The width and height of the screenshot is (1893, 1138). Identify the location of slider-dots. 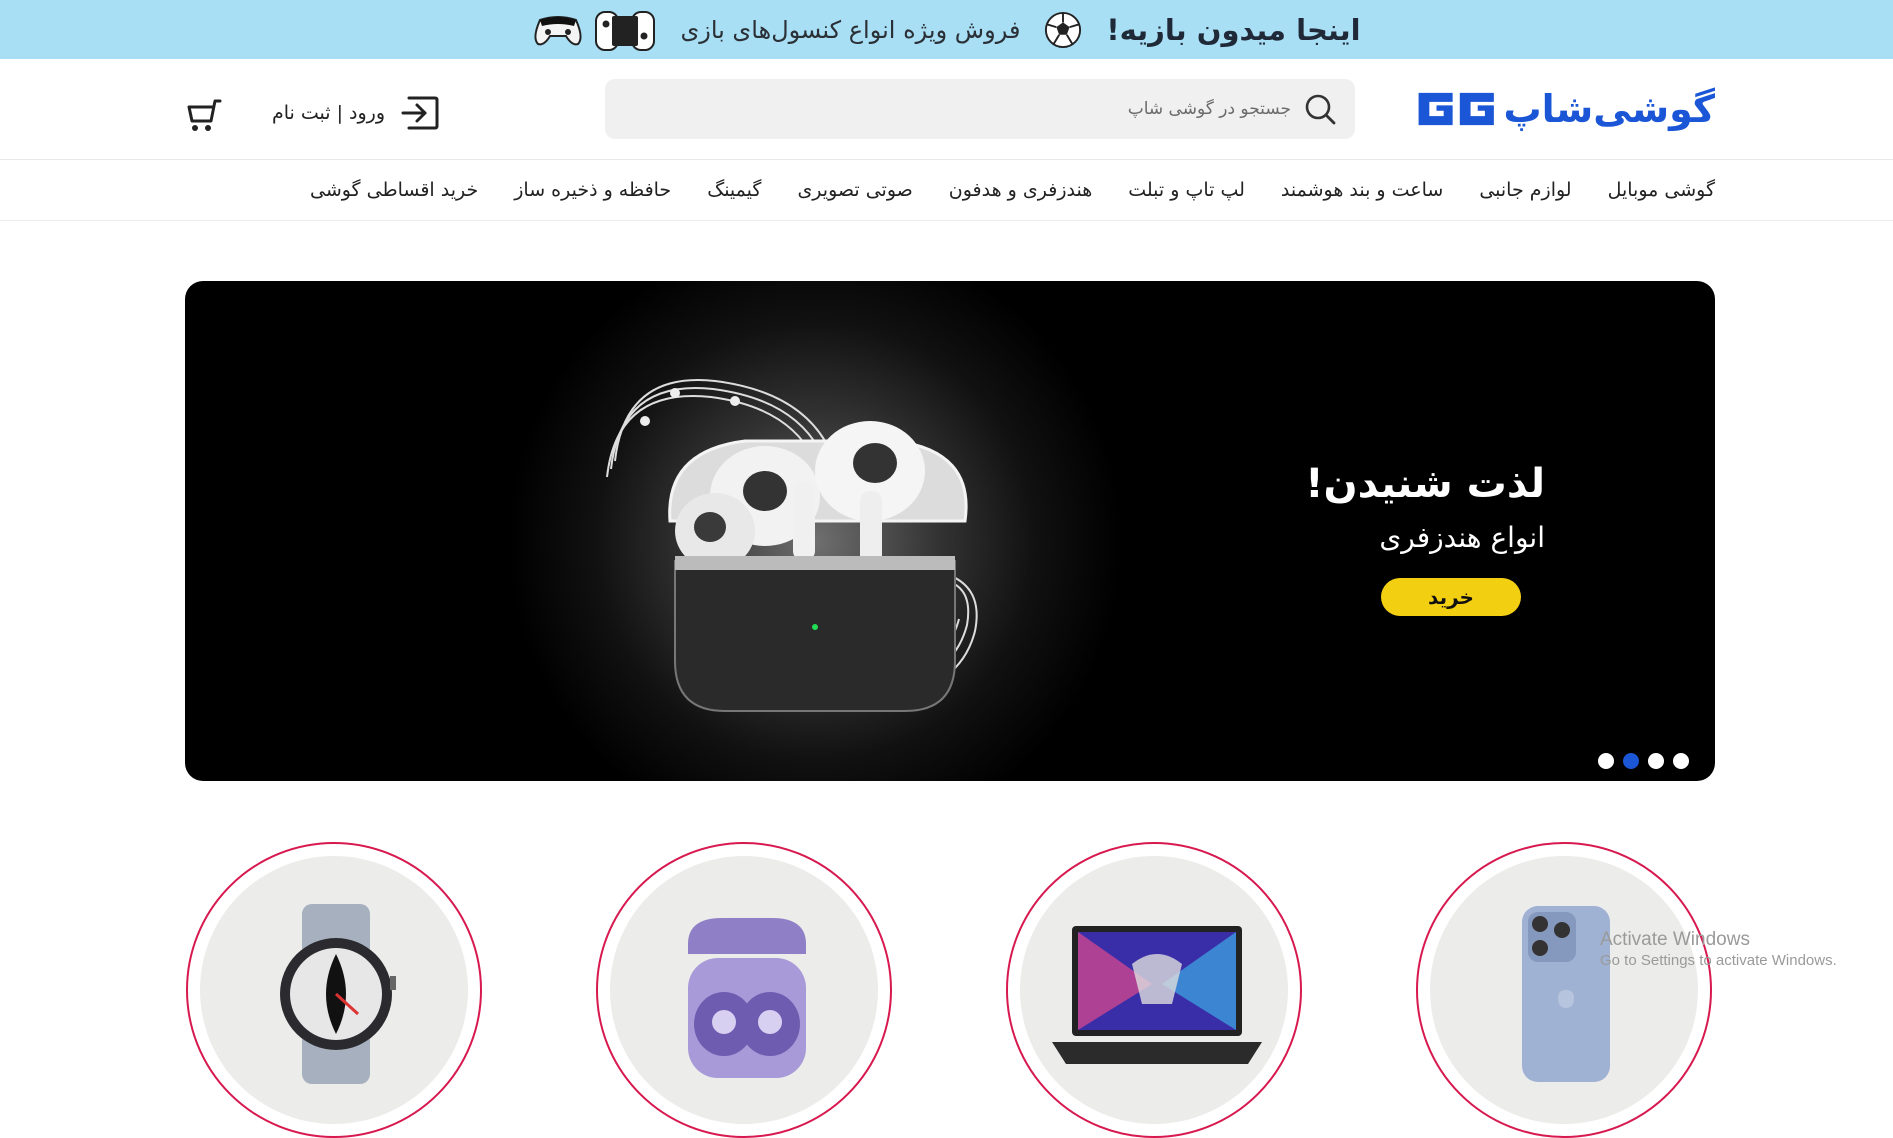
(1643, 761).